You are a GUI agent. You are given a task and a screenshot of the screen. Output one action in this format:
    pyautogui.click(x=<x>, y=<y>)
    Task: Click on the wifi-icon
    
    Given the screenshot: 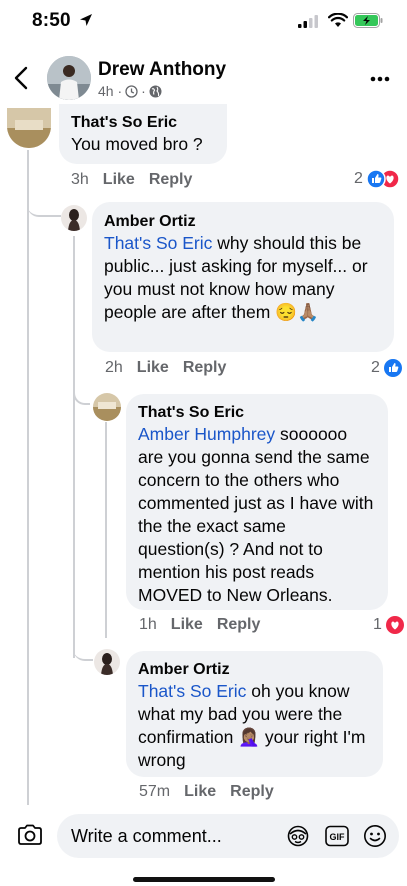 What is the action you would take?
    pyautogui.click(x=338, y=20)
    